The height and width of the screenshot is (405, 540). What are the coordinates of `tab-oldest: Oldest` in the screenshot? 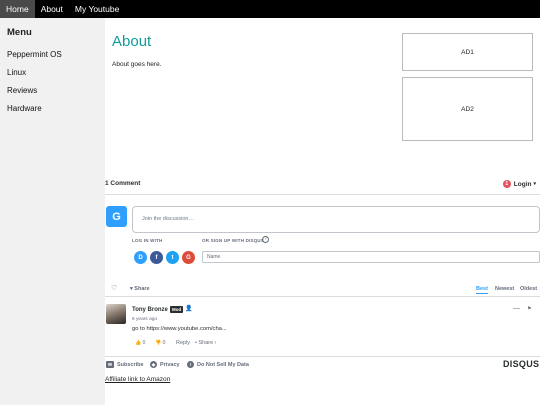 It's located at (528, 289).